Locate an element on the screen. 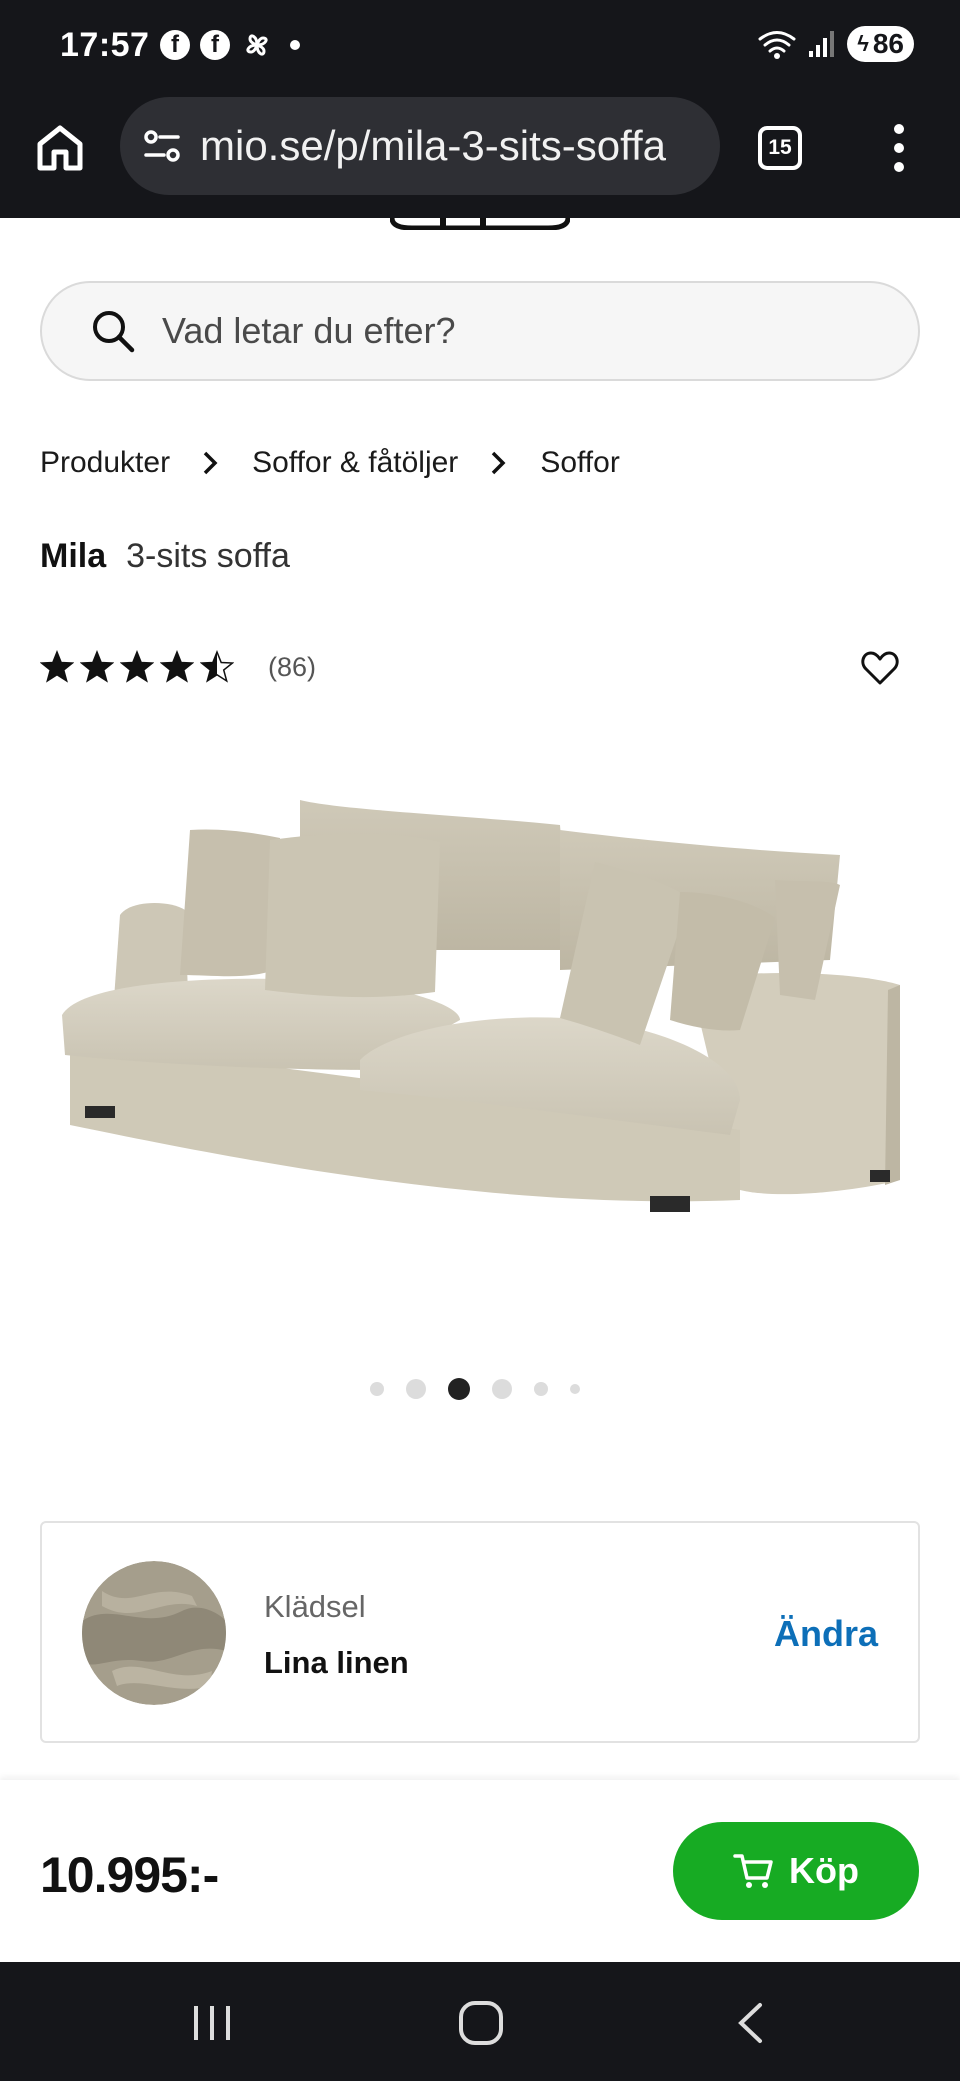 The image size is (960, 2081). home-icon is located at coordinates (60, 148).